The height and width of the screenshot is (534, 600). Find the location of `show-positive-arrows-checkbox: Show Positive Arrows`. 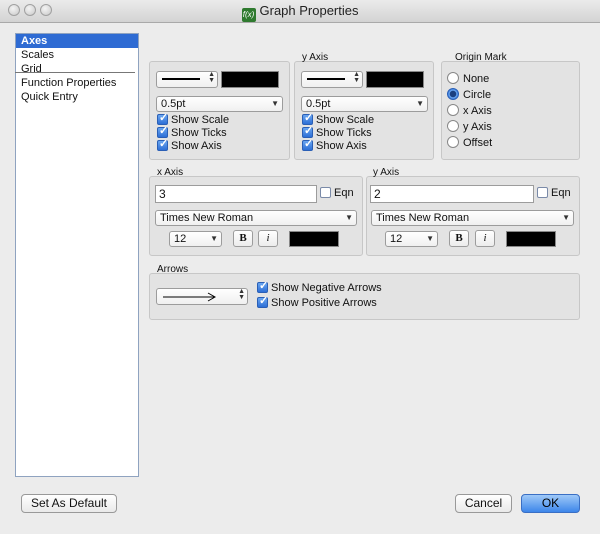

show-positive-arrows-checkbox: Show Positive Arrows is located at coordinates (317, 302).